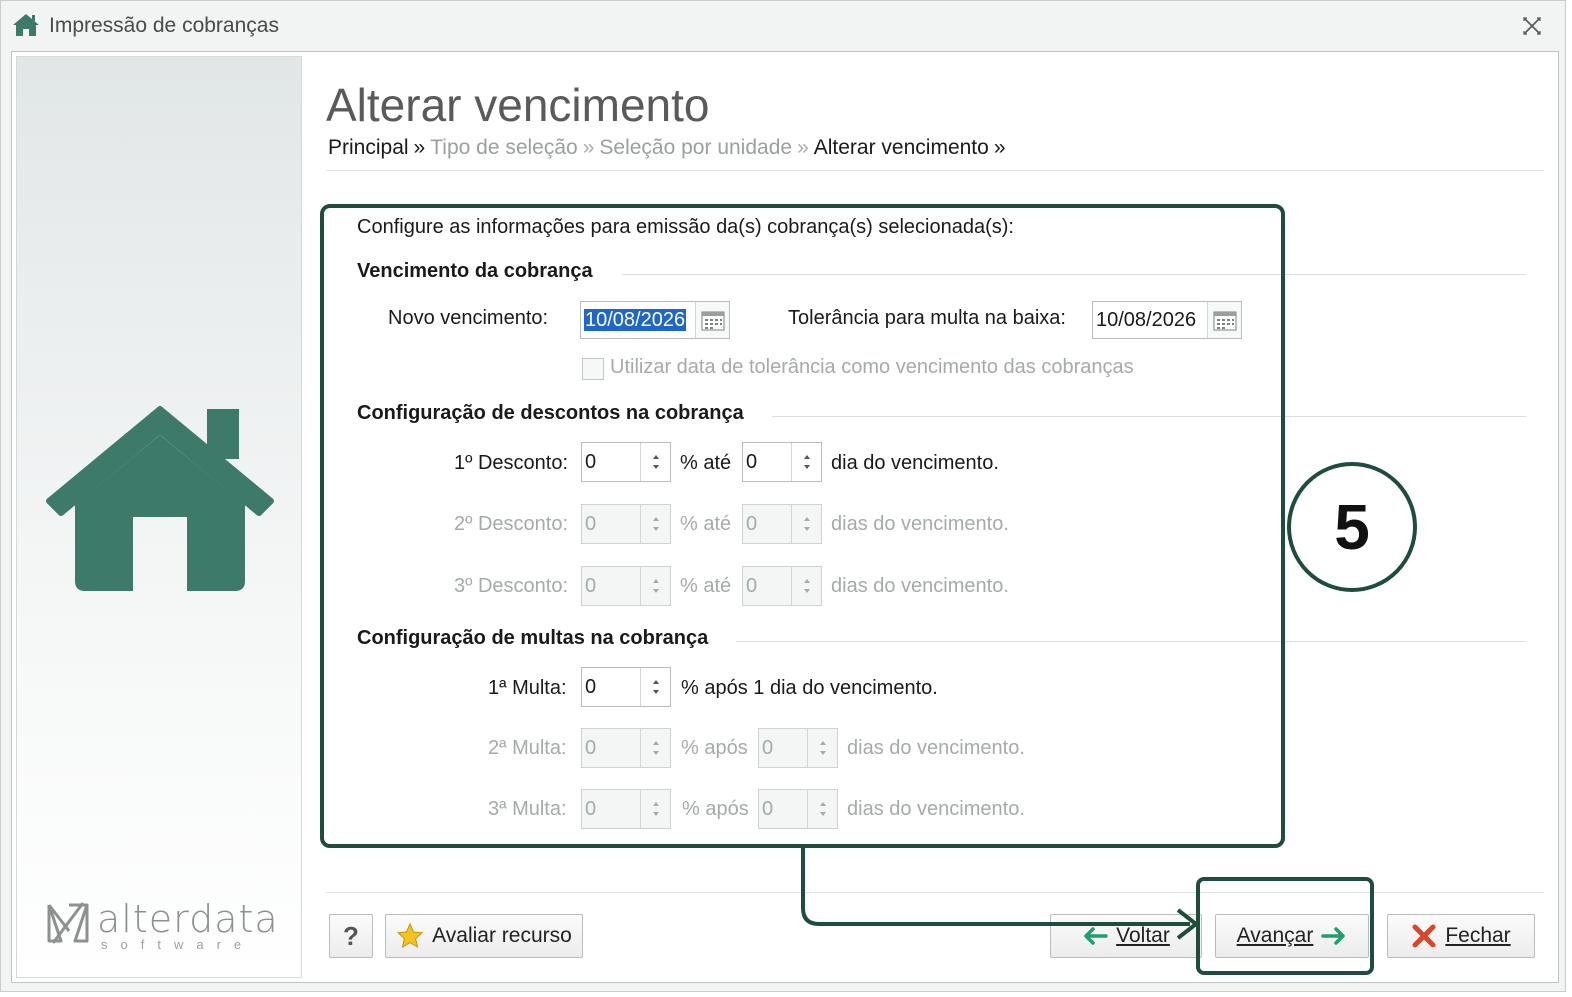  I want to click on desconto-1-days-stepper: 0, so click(782, 462).